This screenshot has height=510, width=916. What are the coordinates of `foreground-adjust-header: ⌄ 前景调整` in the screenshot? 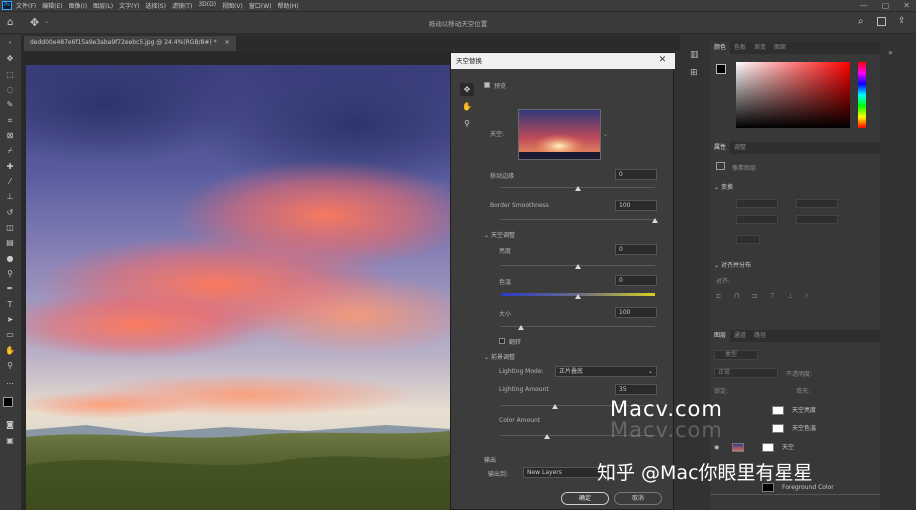 It's located at (499, 356).